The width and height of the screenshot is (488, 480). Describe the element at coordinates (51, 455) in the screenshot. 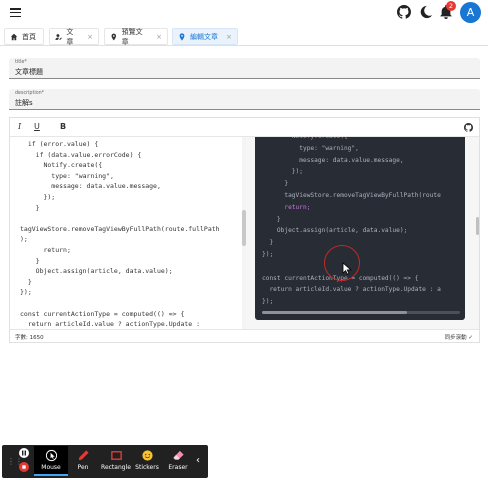

I see `mouse-pointer-icon` at that location.